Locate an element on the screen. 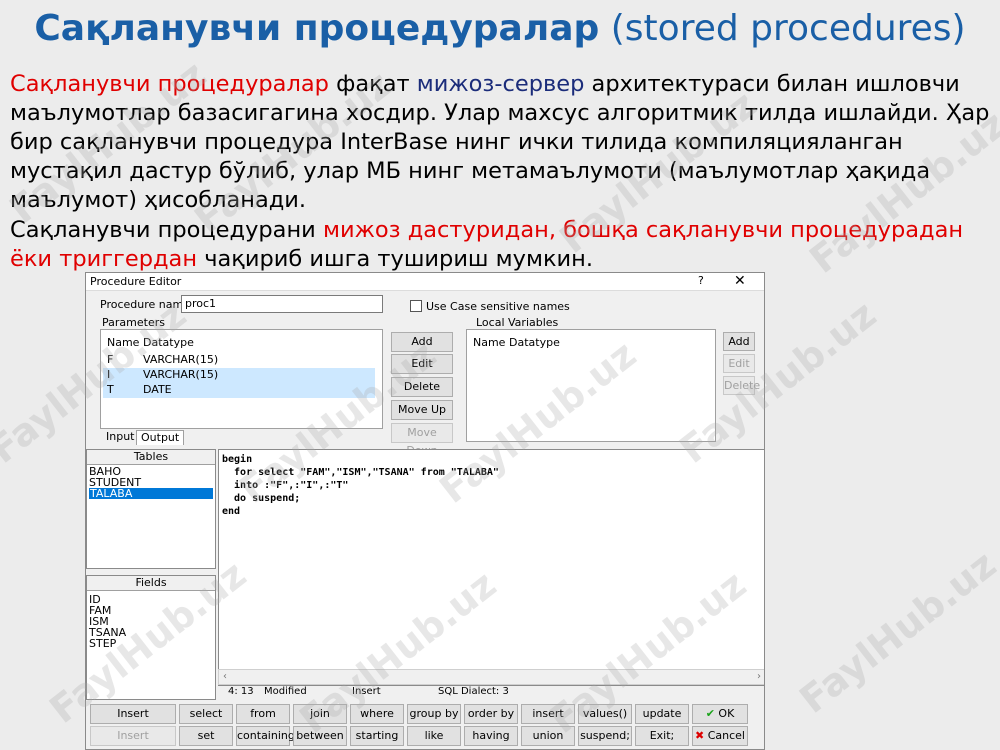 Image resolution: width=1000 pixels, height=750 pixels. cancel-button: ✖ Cancel is located at coordinates (720, 736).